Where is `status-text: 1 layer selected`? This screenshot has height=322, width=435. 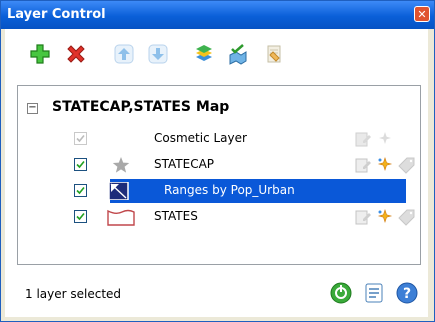
status-text: 1 layer selected is located at coordinates (73, 294).